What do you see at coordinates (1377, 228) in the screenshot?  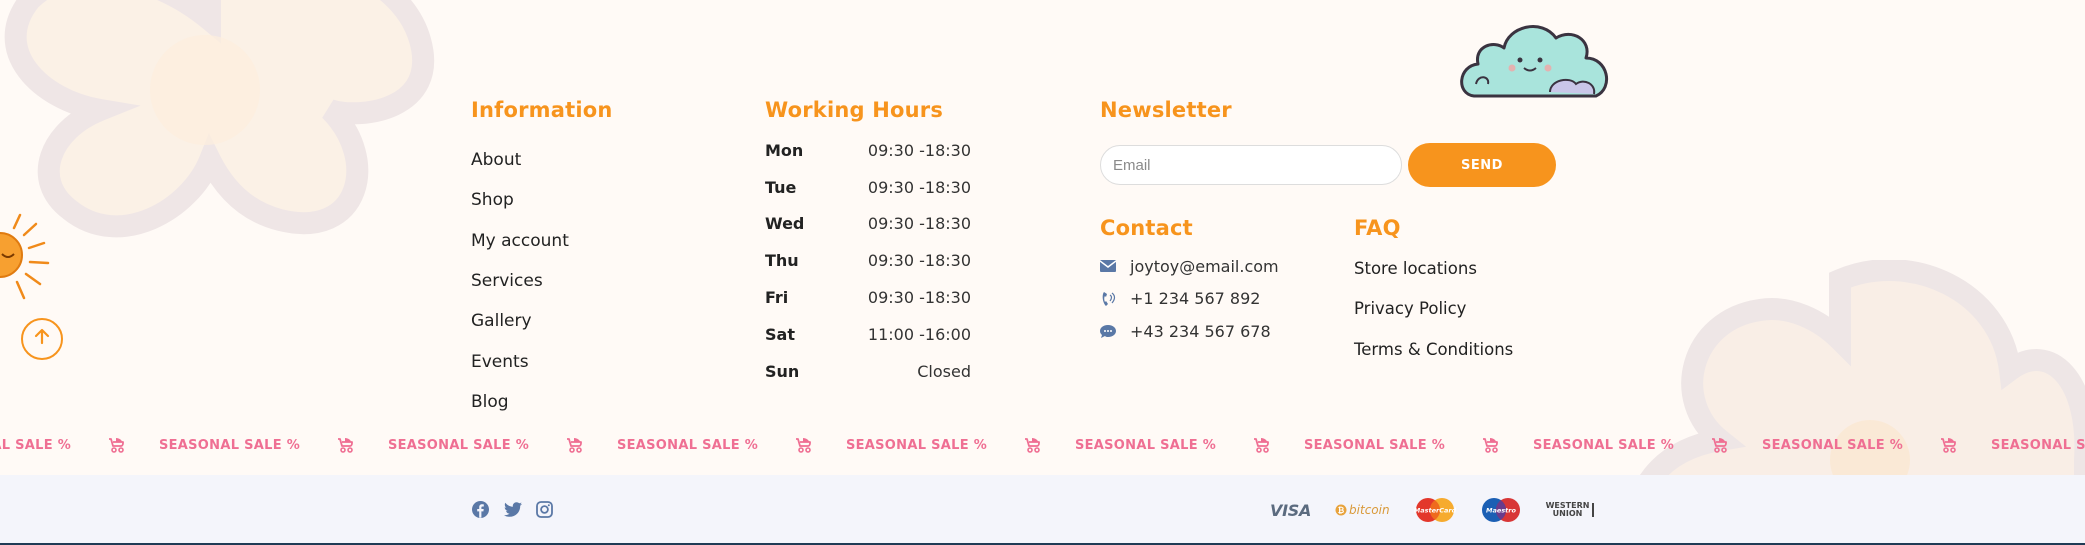 I see `faq-title: FAQ` at bounding box center [1377, 228].